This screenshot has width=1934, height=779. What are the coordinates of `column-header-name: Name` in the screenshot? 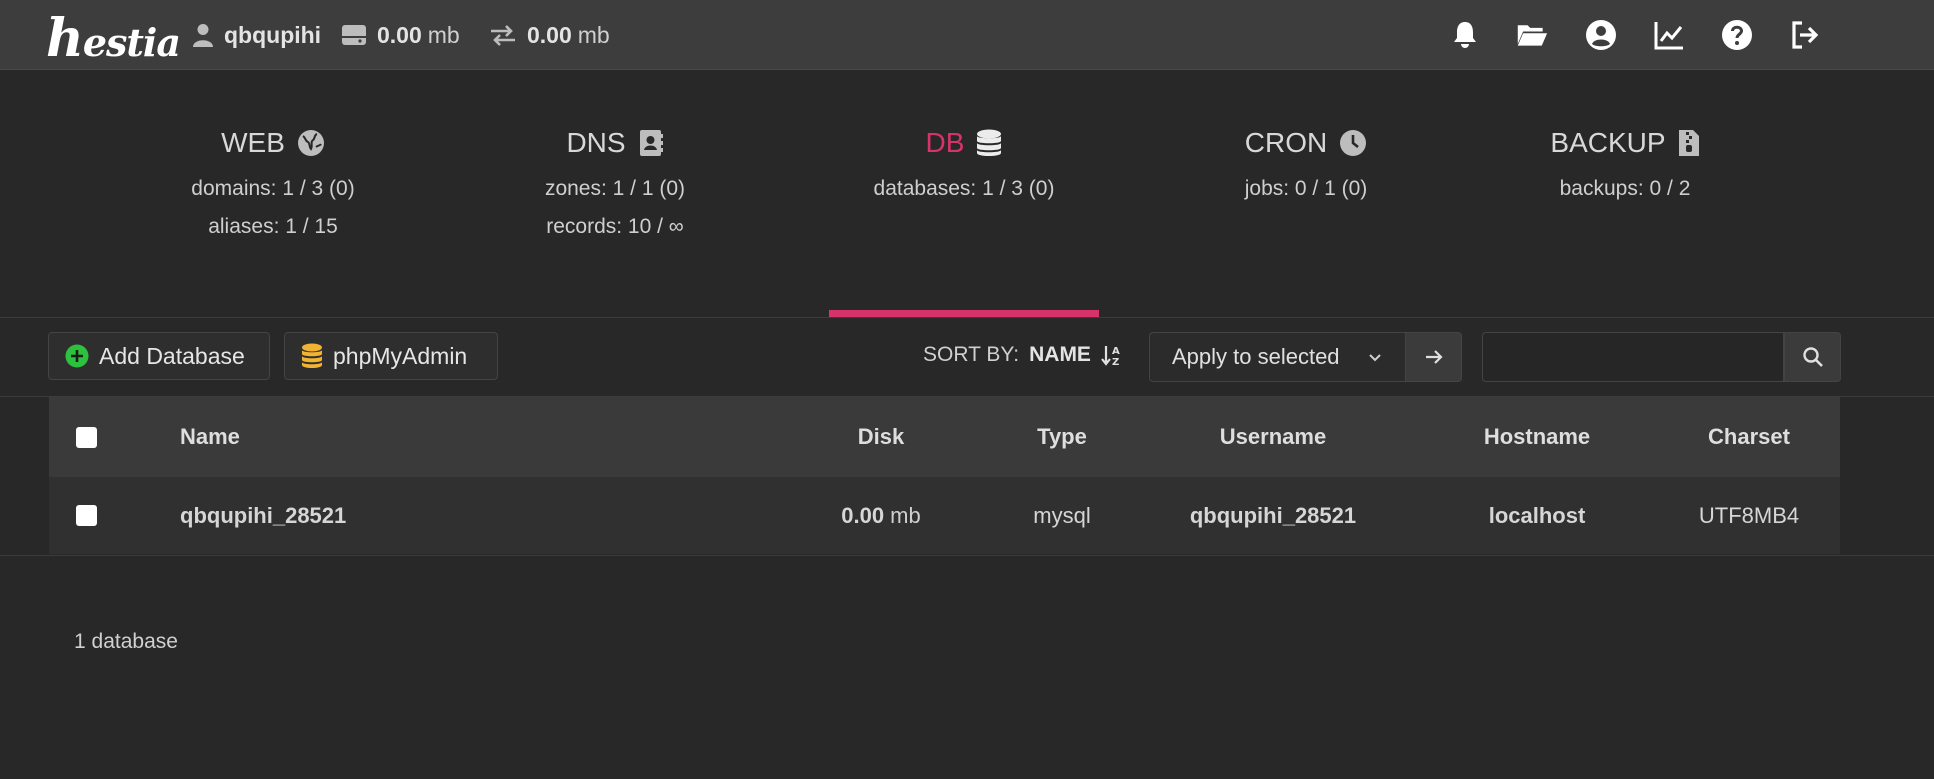 It's located at (210, 437).